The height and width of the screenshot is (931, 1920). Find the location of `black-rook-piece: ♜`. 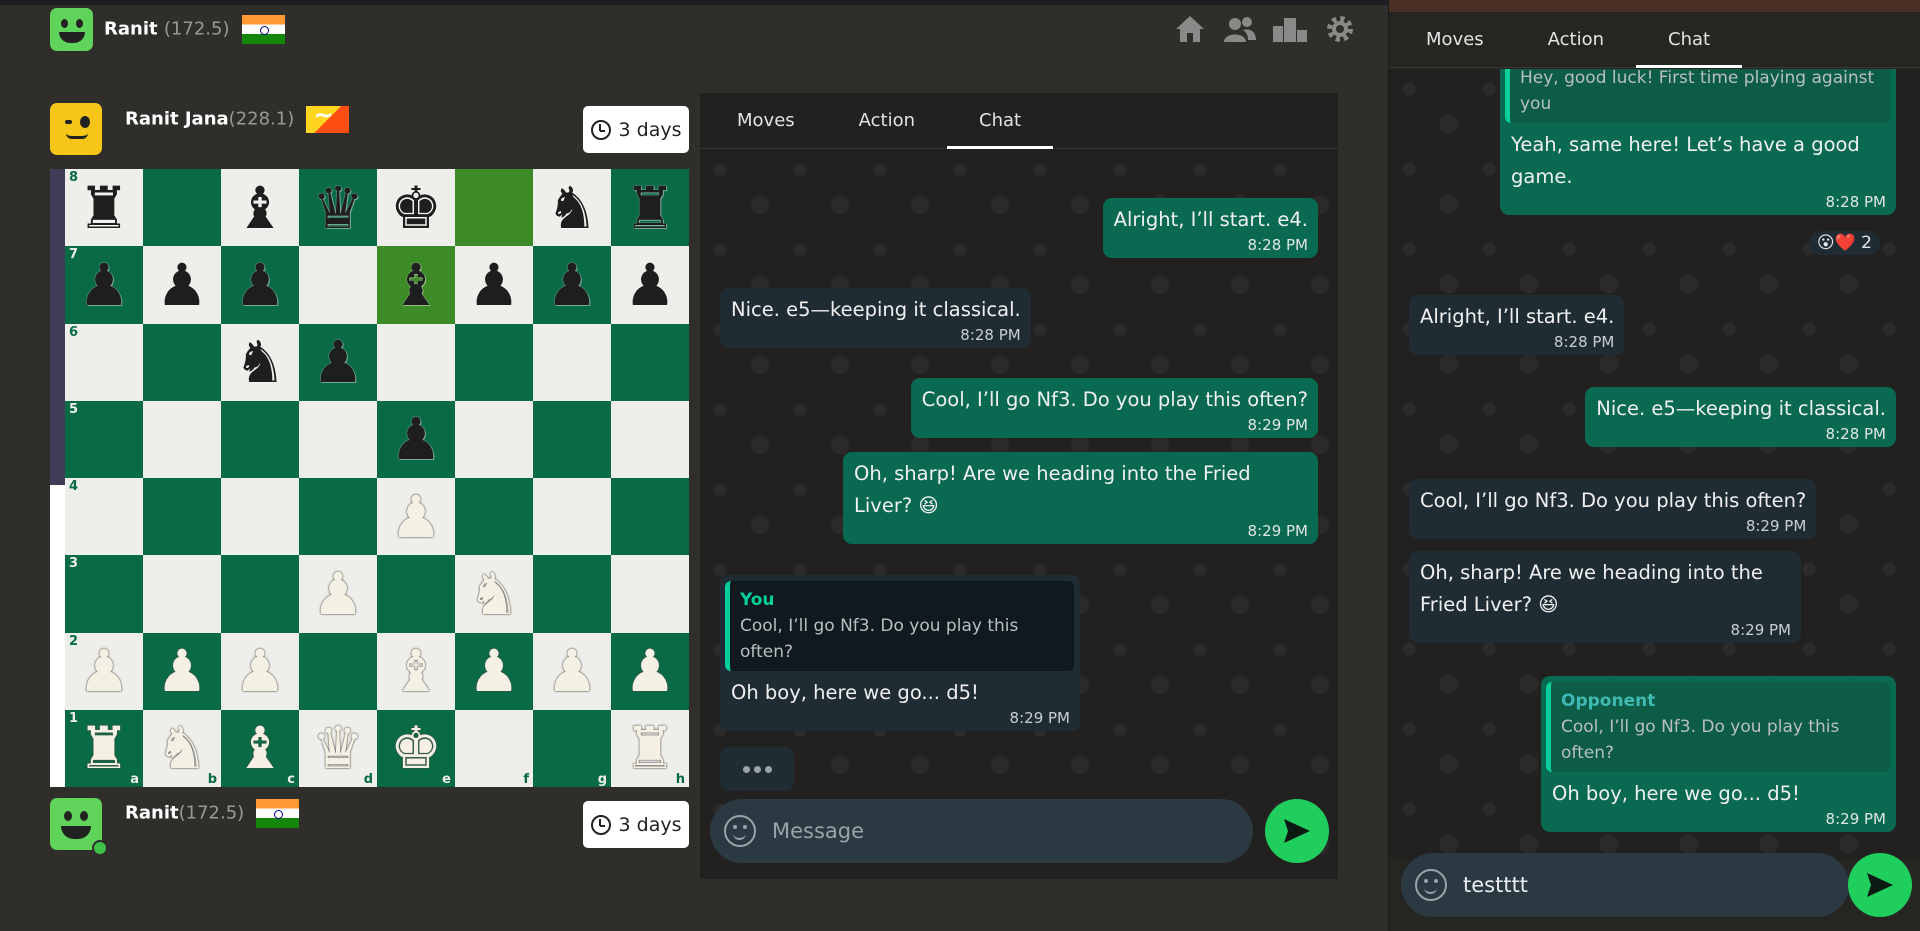

black-rook-piece: ♜ is located at coordinates (650, 208).